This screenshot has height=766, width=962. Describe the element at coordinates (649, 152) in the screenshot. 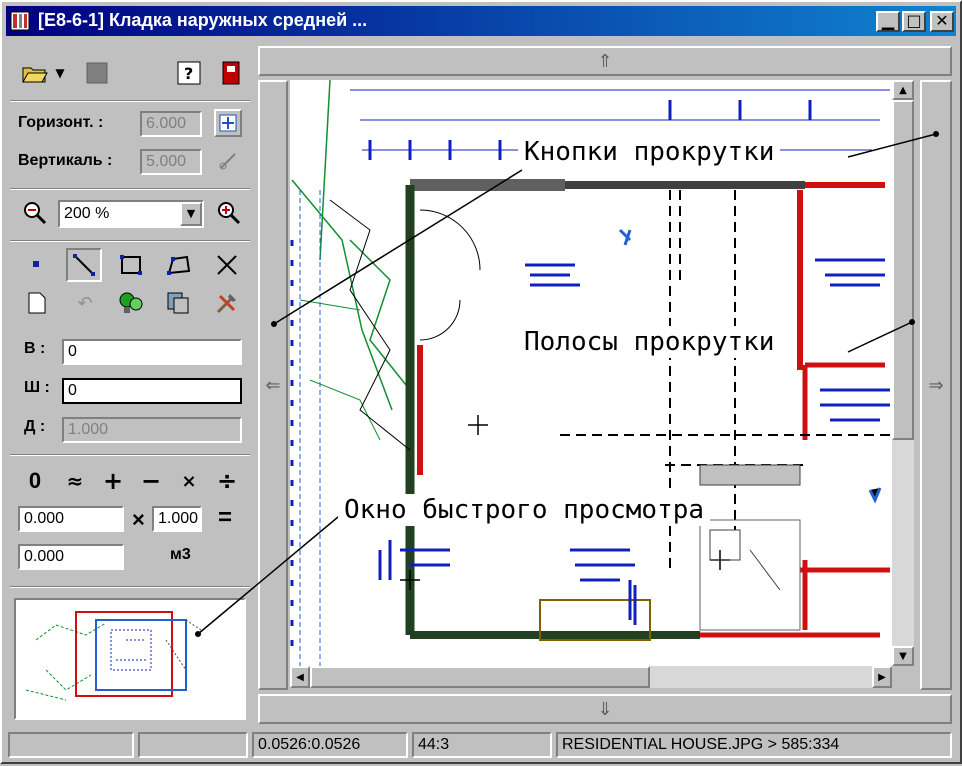

I see `callout-scroll-buttons: Кнопки прокрутки` at that location.